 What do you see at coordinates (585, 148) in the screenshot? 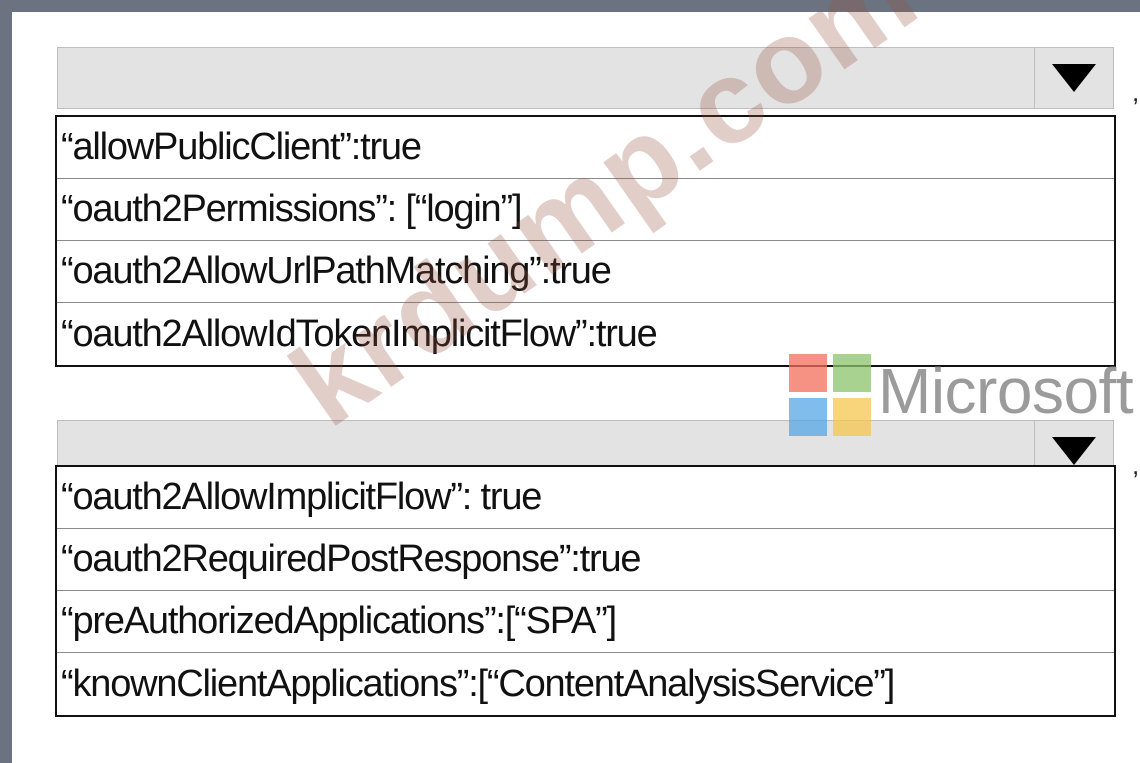
I see `dropdown-option: “allowPublicClient”:true` at bounding box center [585, 148].